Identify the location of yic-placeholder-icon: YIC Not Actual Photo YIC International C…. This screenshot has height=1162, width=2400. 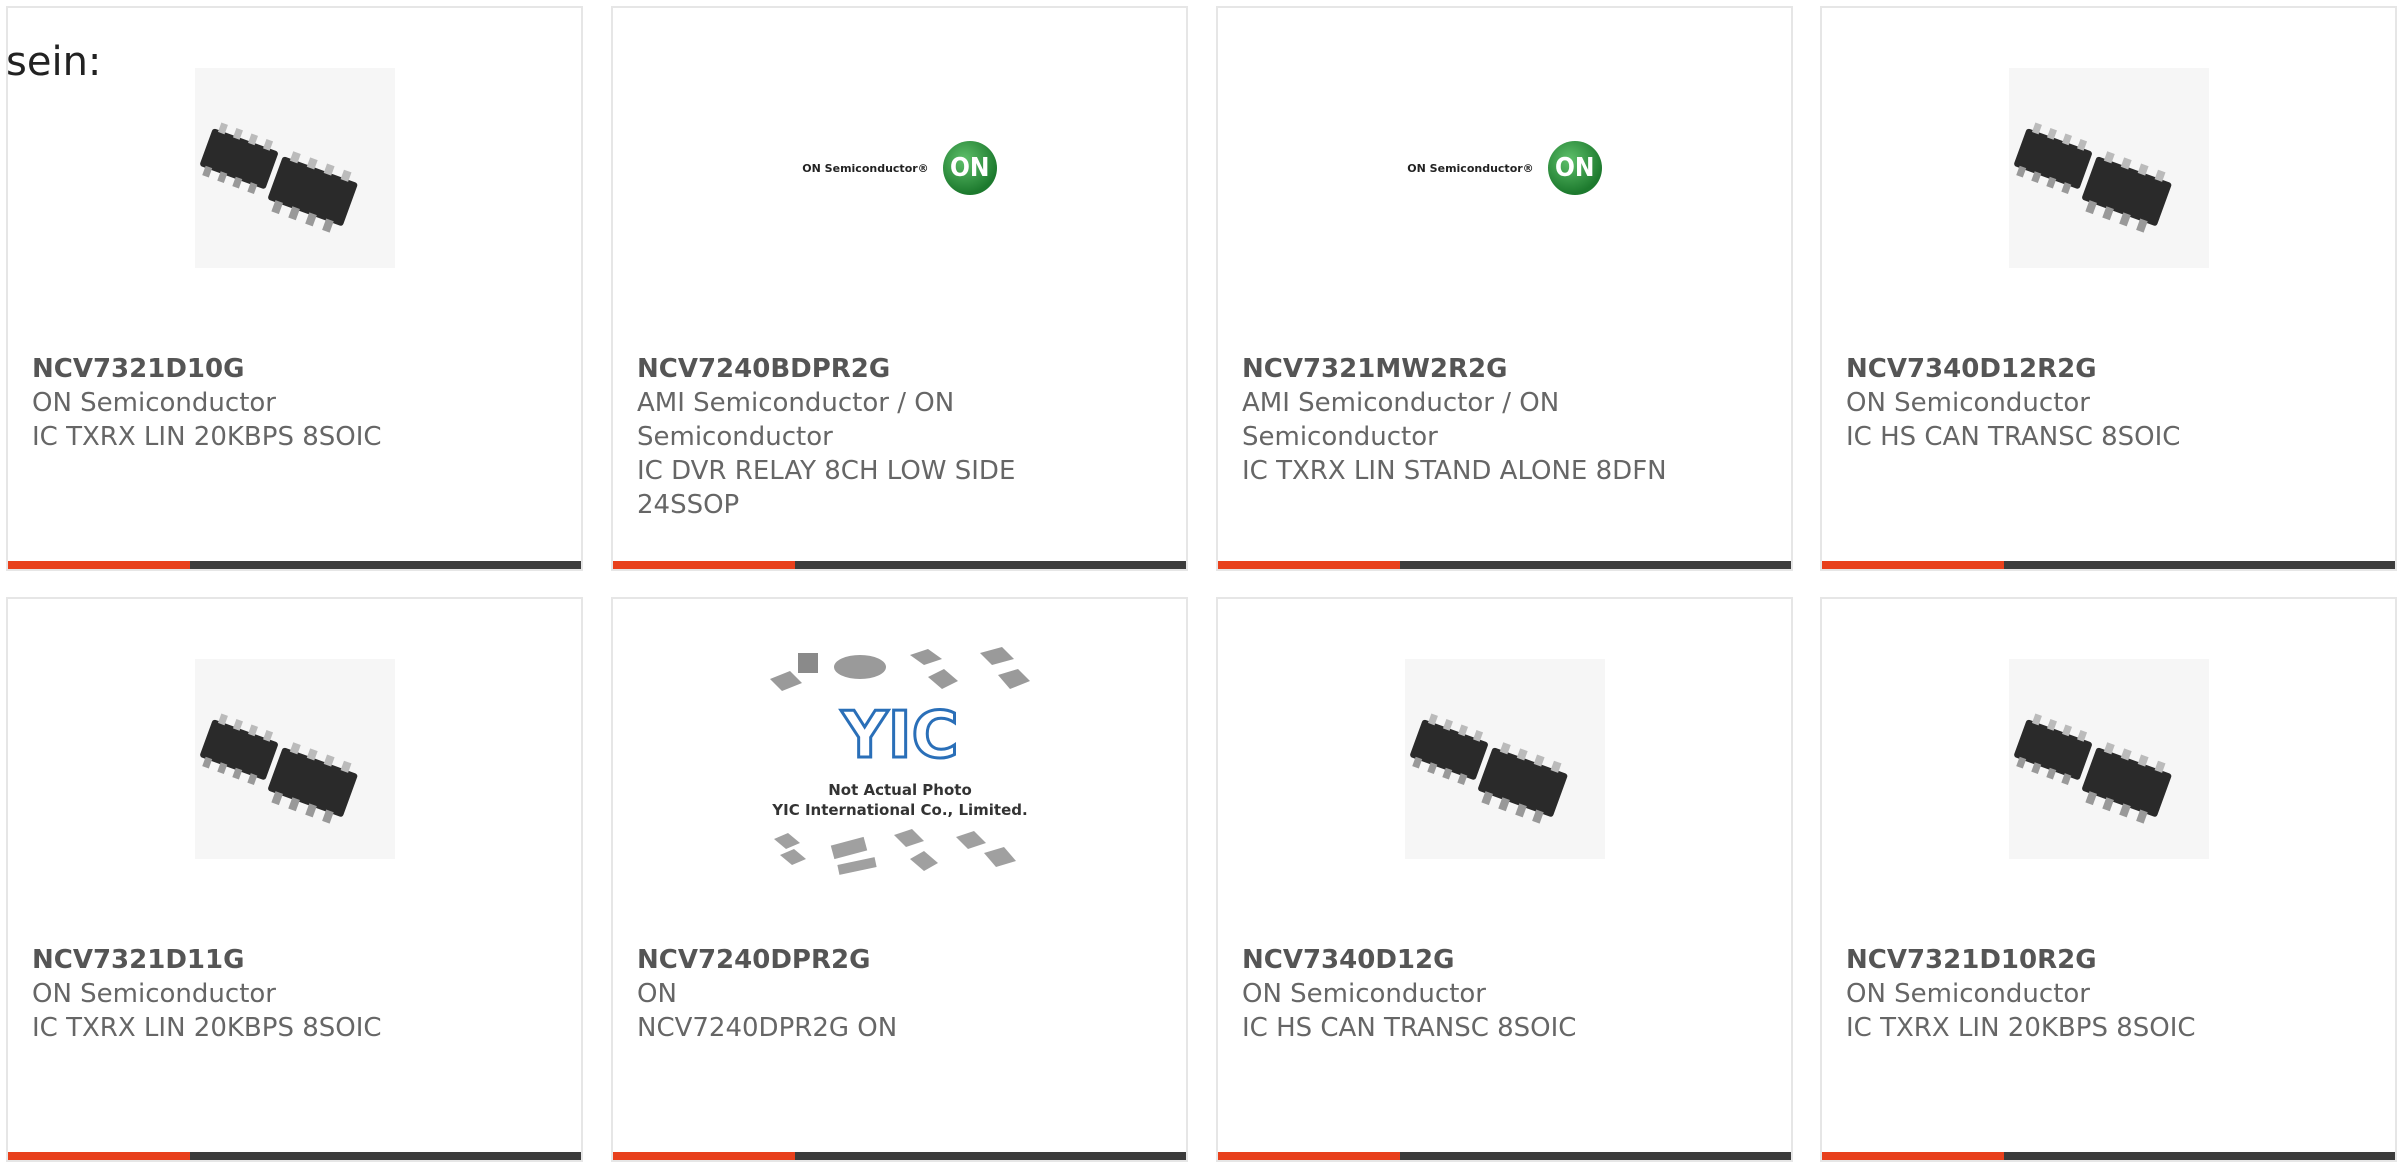
(899, 761).